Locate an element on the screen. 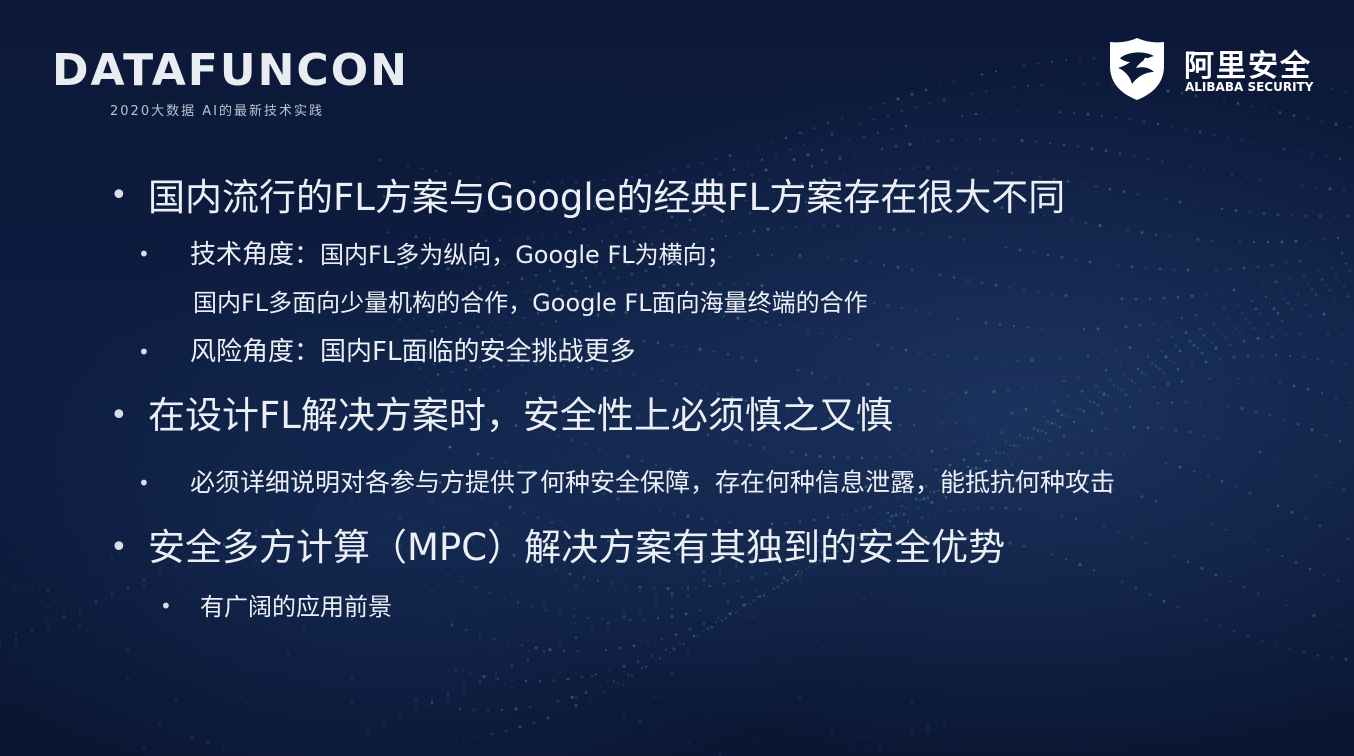 Image resolution: width=1354 pixels, height=756 pixels. bullet-continuation-line: 国内FL多面向少量机构的合作，Google FL面向海量终端的合作 is located at coordinates (530, 303).